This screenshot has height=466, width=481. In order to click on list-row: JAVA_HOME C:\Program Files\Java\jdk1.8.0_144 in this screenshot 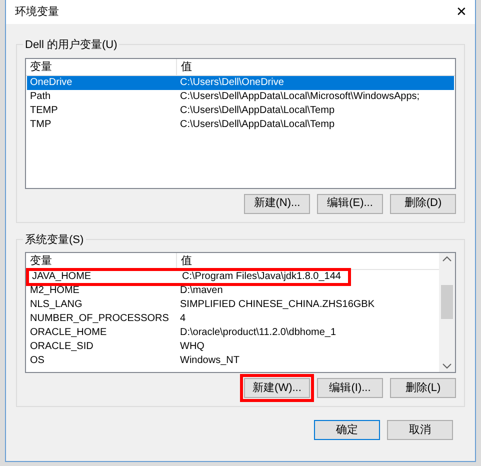, I will do `click(188, 277)`.